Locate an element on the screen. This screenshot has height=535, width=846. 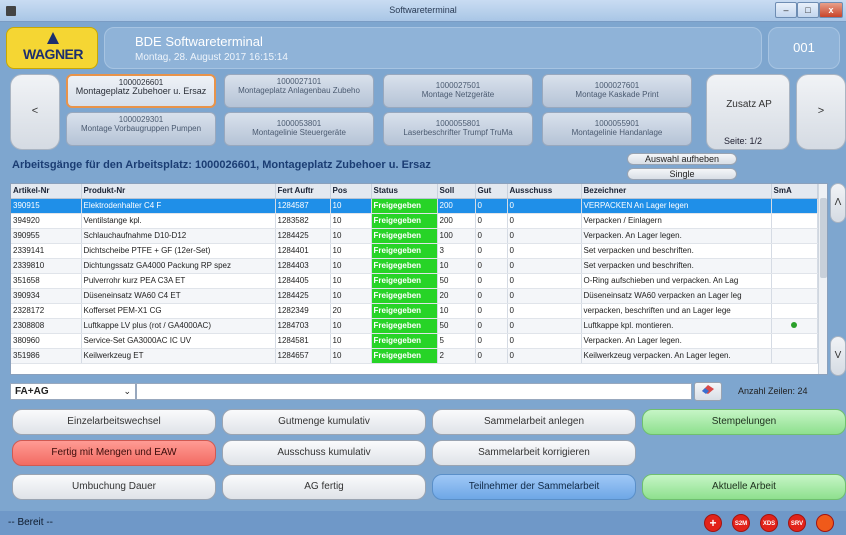
table-cell: 390955 is located at coordinates (46, 236).